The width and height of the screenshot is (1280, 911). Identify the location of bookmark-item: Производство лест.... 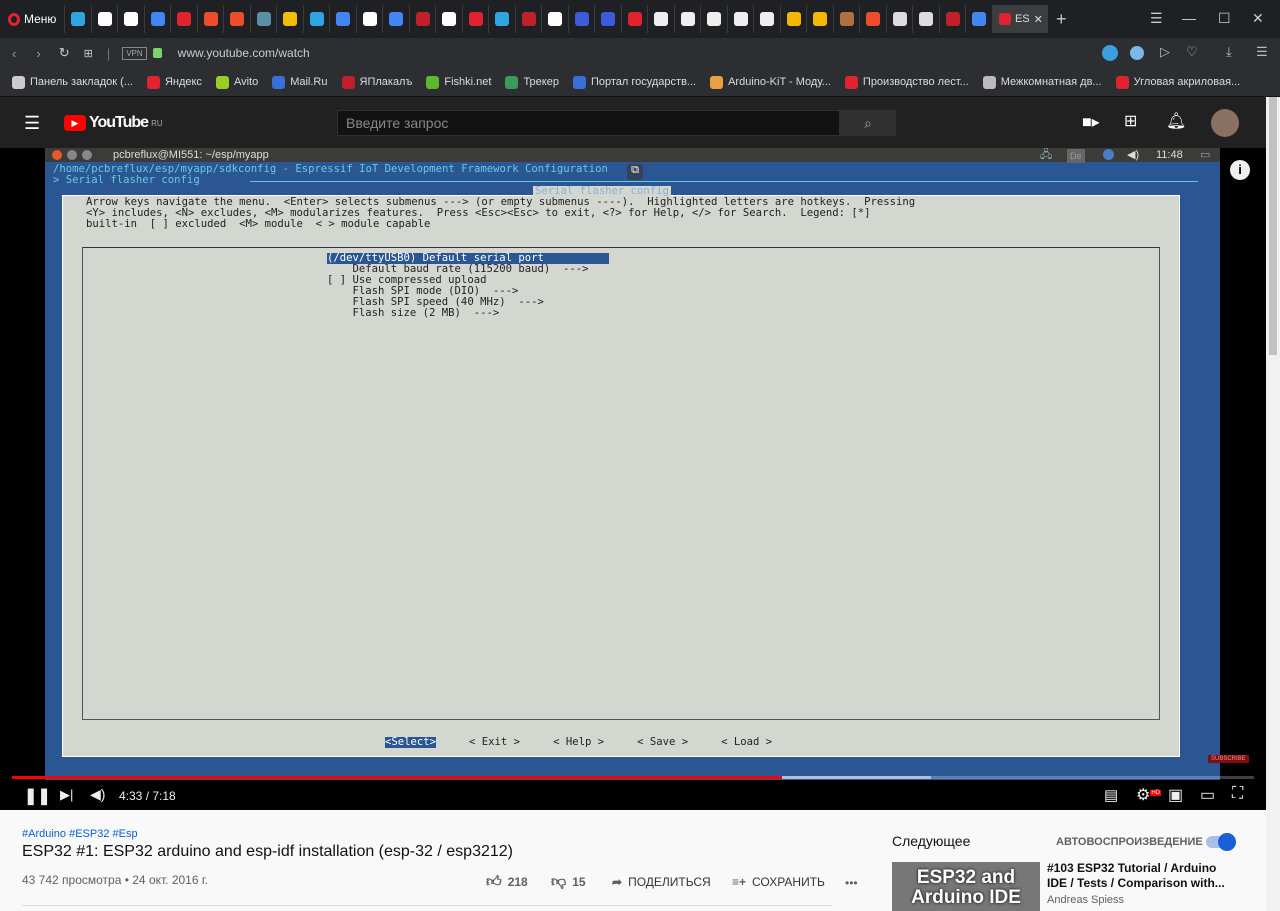
(906, 82).